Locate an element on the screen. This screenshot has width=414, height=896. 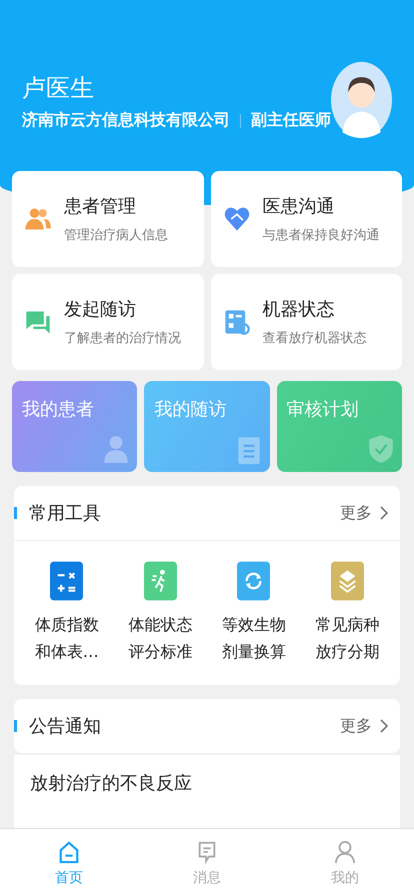
dashboard-icon is located at coordinates (236, 322).